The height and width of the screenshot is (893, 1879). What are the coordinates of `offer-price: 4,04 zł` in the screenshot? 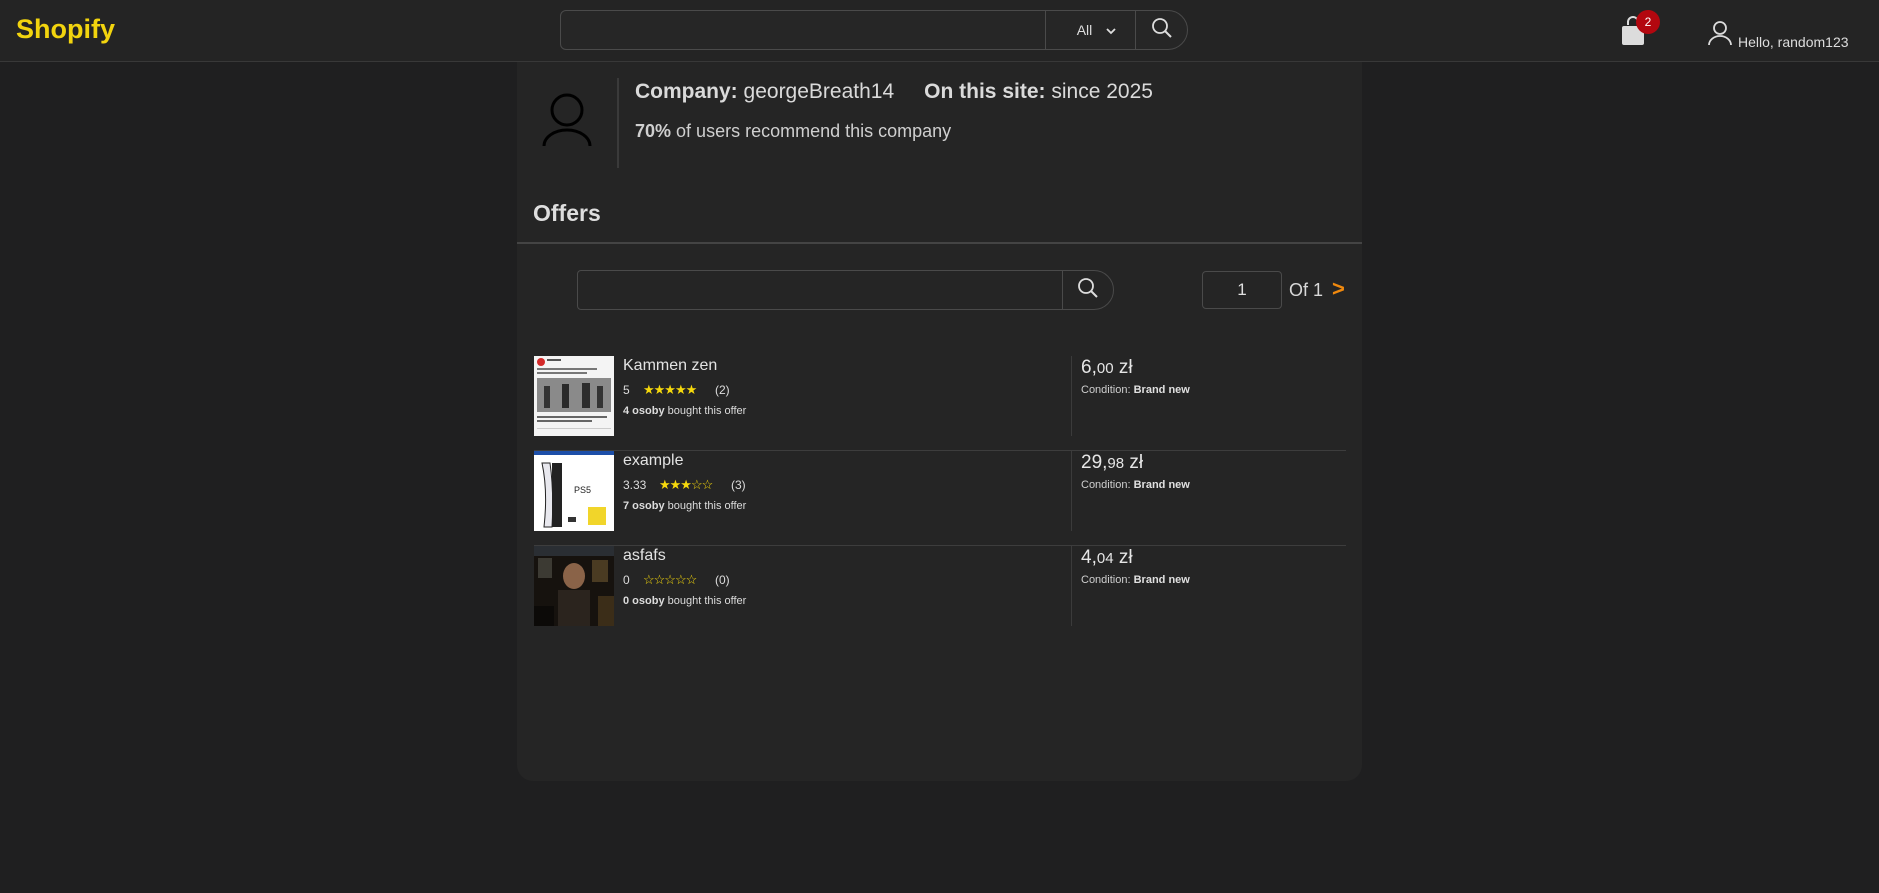 It's located at (1107, 558).